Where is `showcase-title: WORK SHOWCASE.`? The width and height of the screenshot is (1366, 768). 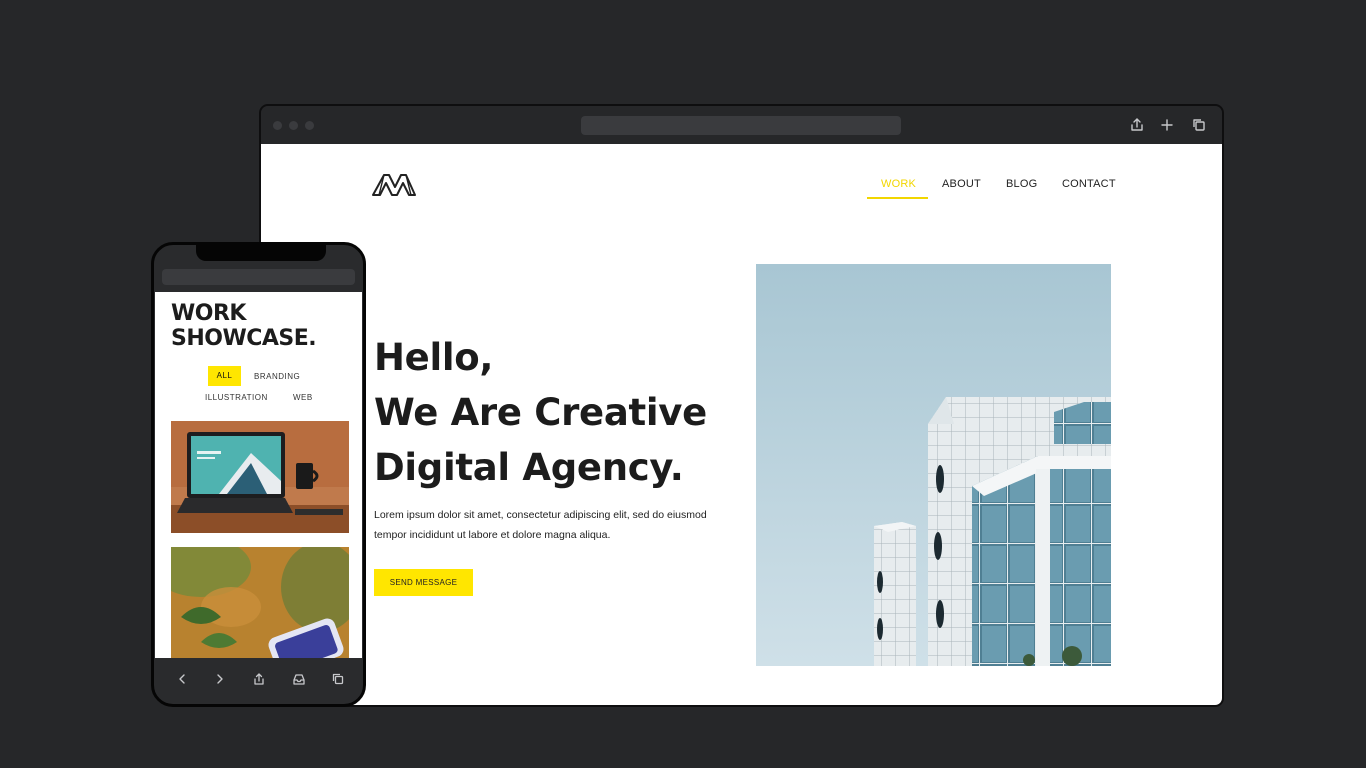
showcase-title: WORK SHOWCASE. is located at coordinates (244, 326).